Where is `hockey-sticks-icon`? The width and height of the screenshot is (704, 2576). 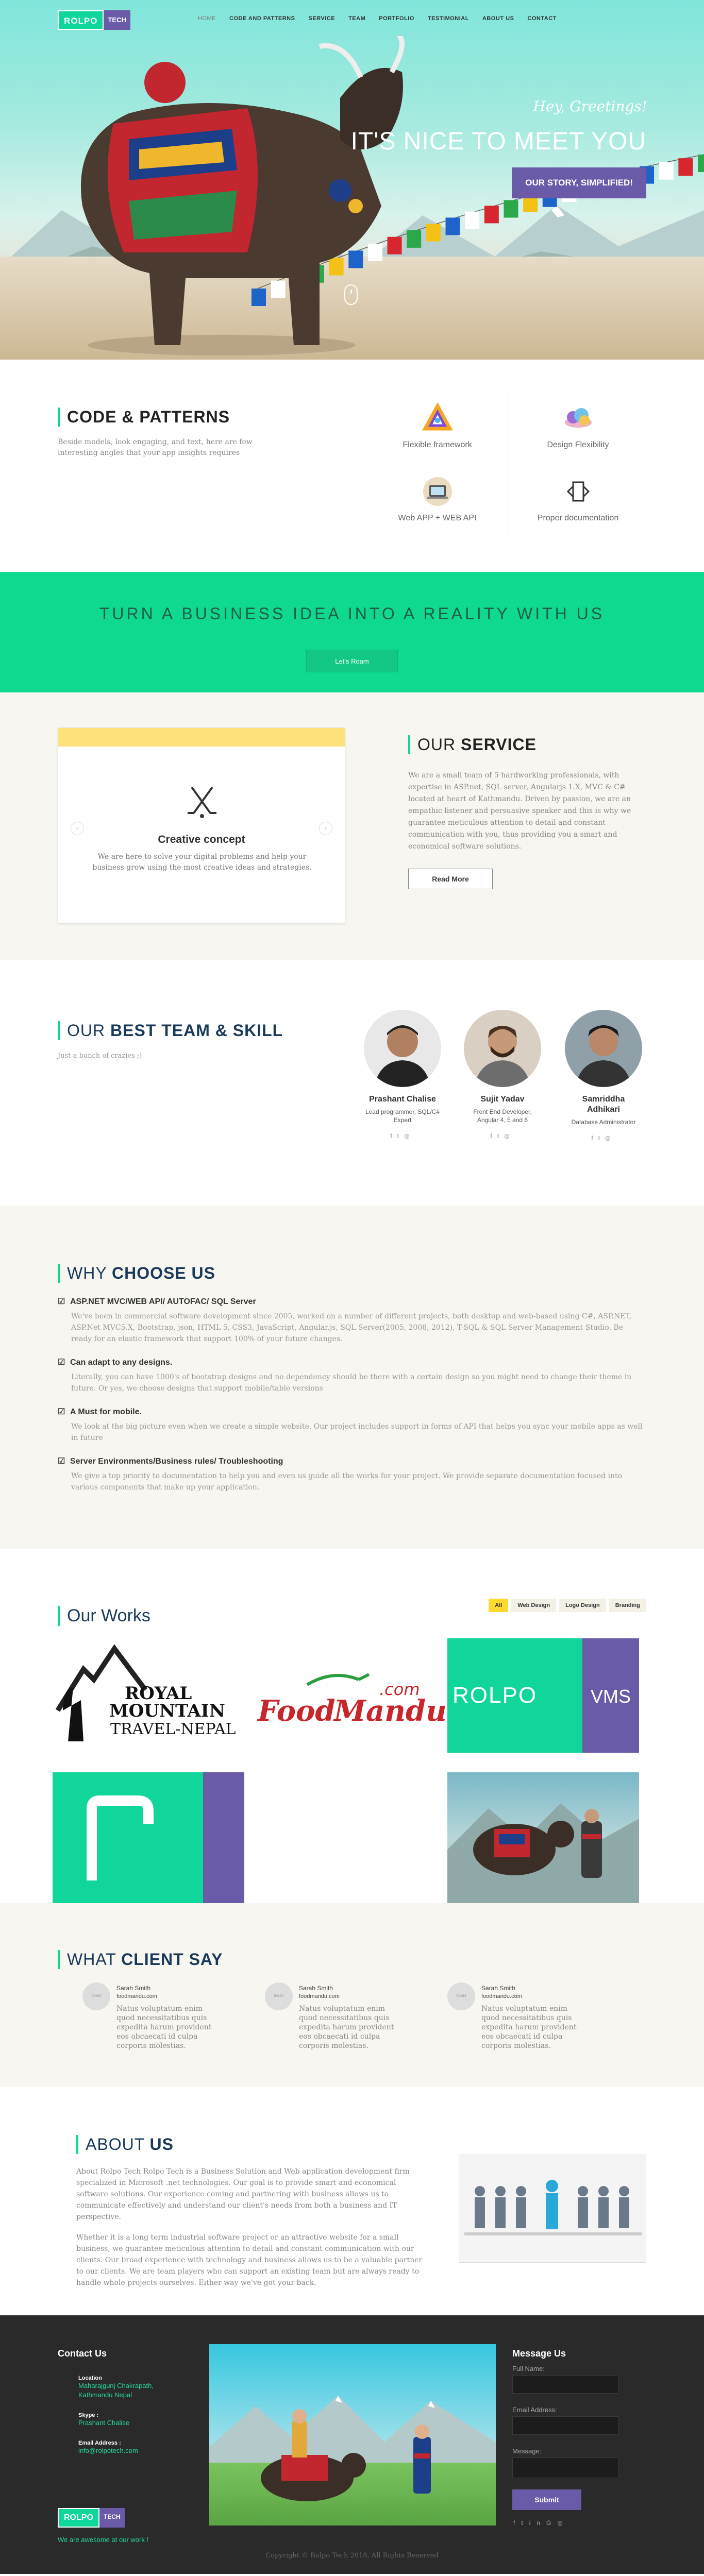 hockey-sticks-icon is located at coordinates (202, 802).